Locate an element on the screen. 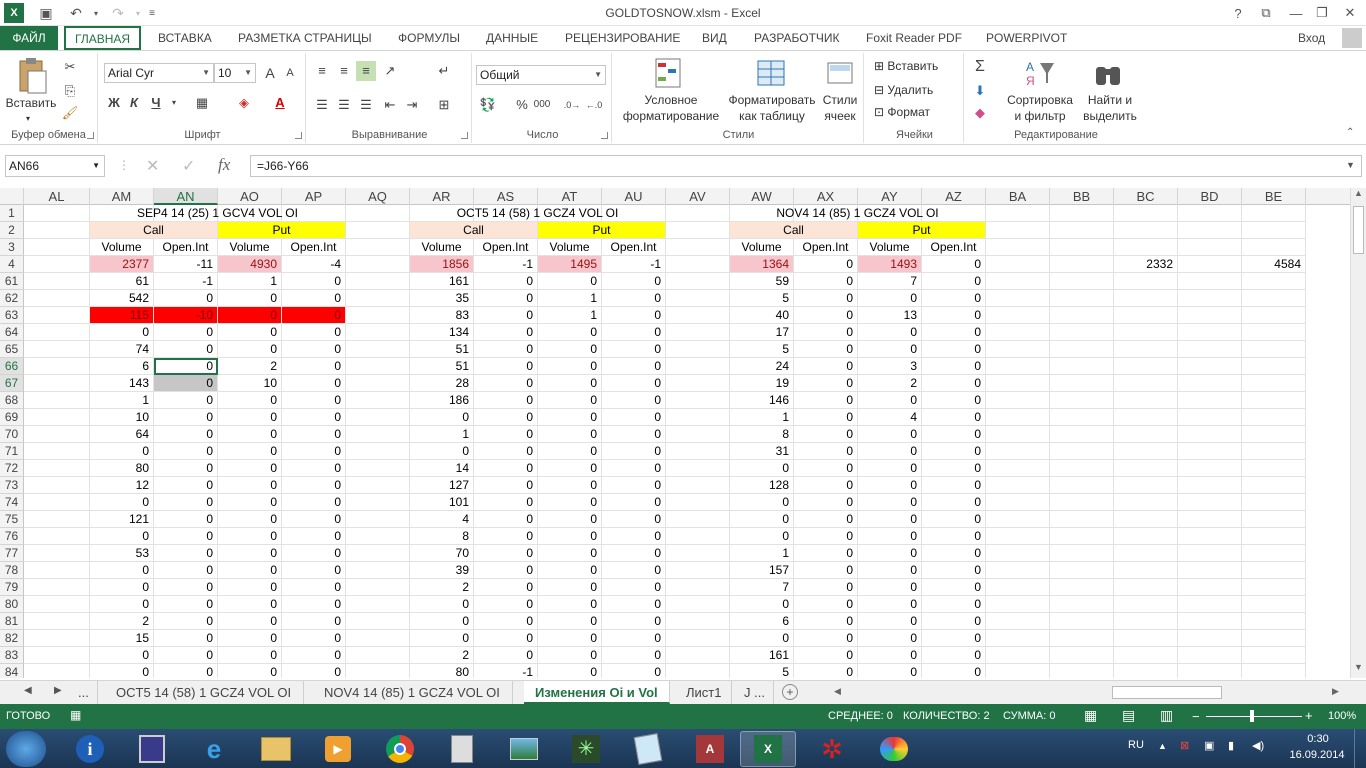  format-cells-button: ⊡ Формат is located at coordinates (902, 112).